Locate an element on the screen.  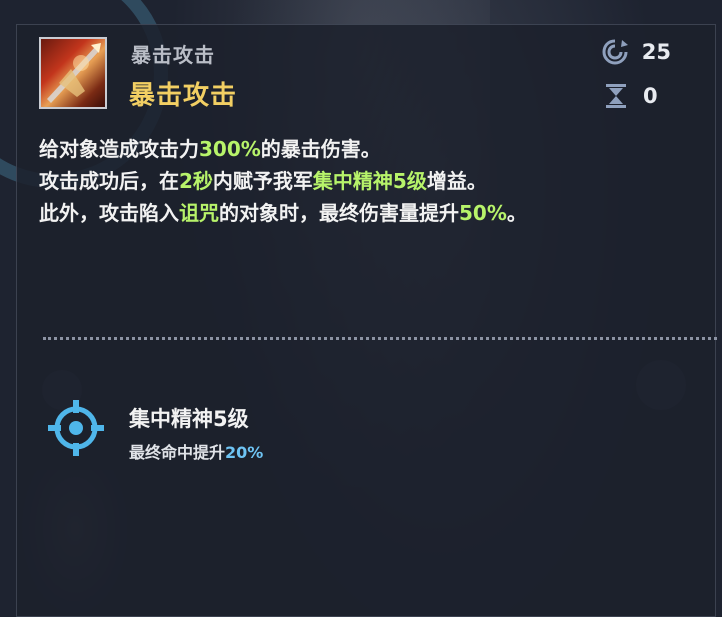
skill-subtitle: 暴击攻击 is located at coordinates (173, 55).